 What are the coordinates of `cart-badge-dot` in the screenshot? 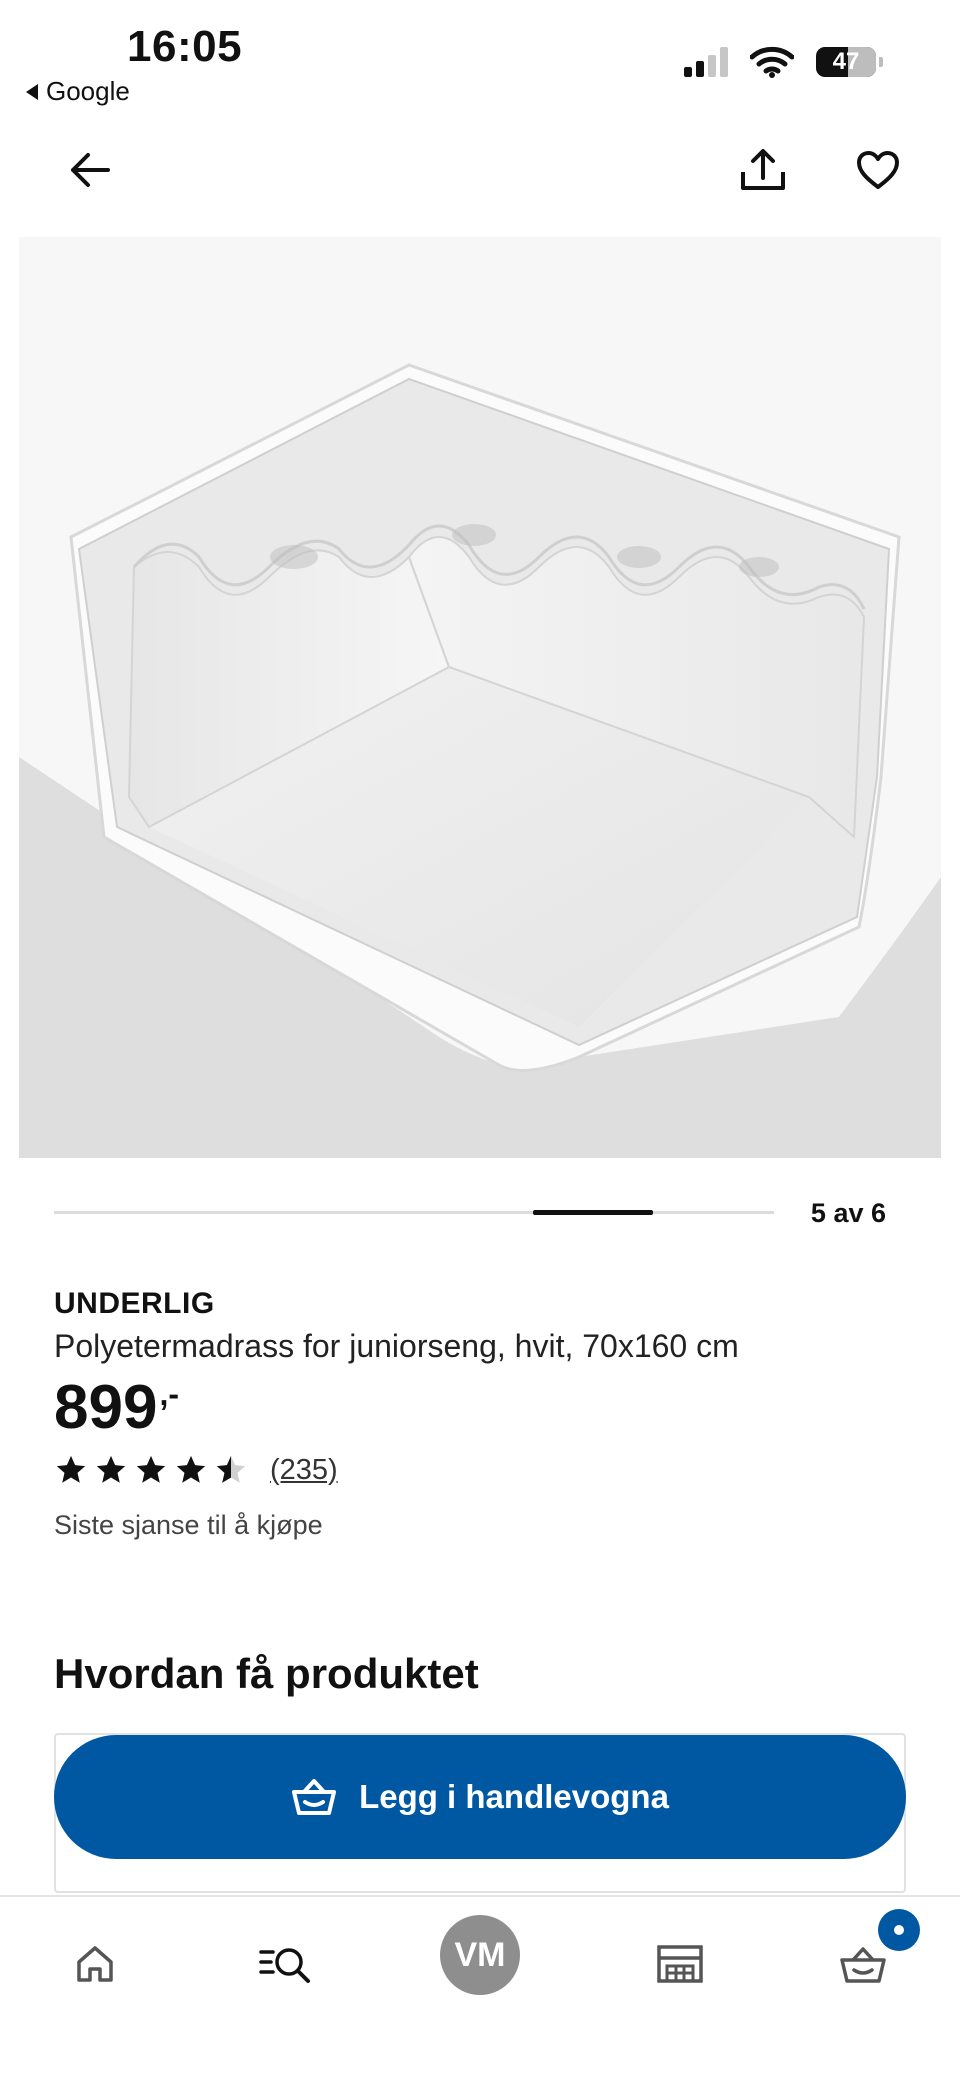 It's located at (899, 1930).